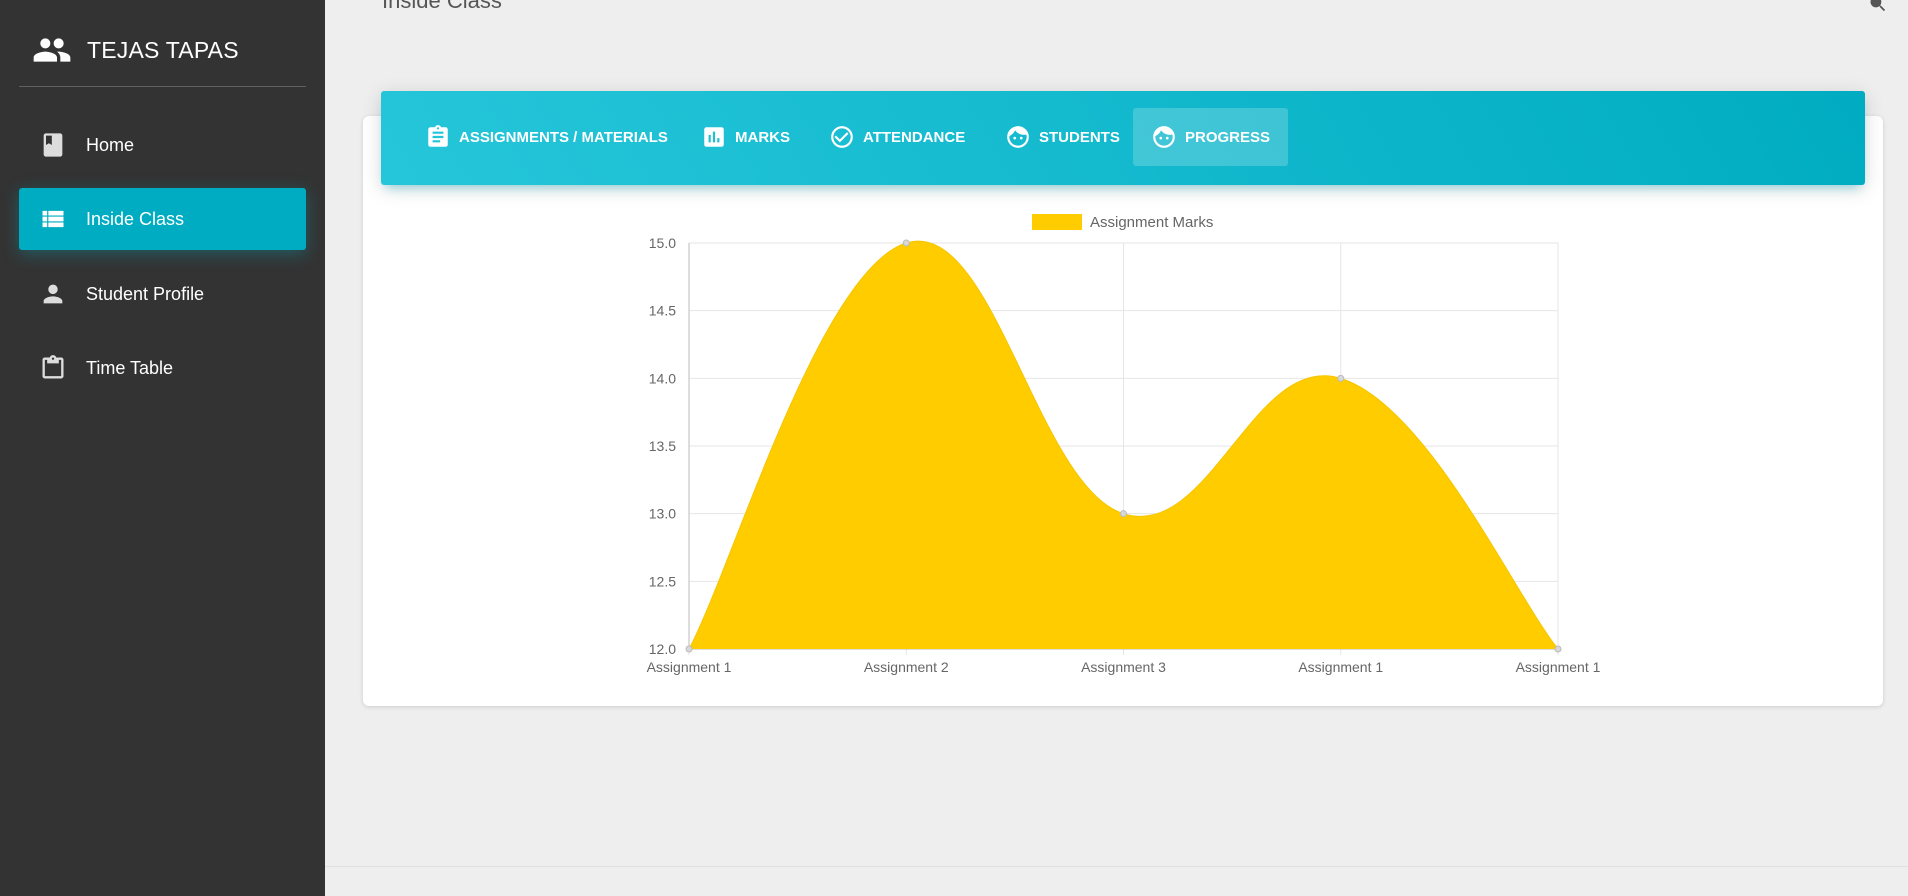  Describe the element at coordinates (130, 367) in the screenshot. I see `sidebar-item-label: Time Table` at that location.